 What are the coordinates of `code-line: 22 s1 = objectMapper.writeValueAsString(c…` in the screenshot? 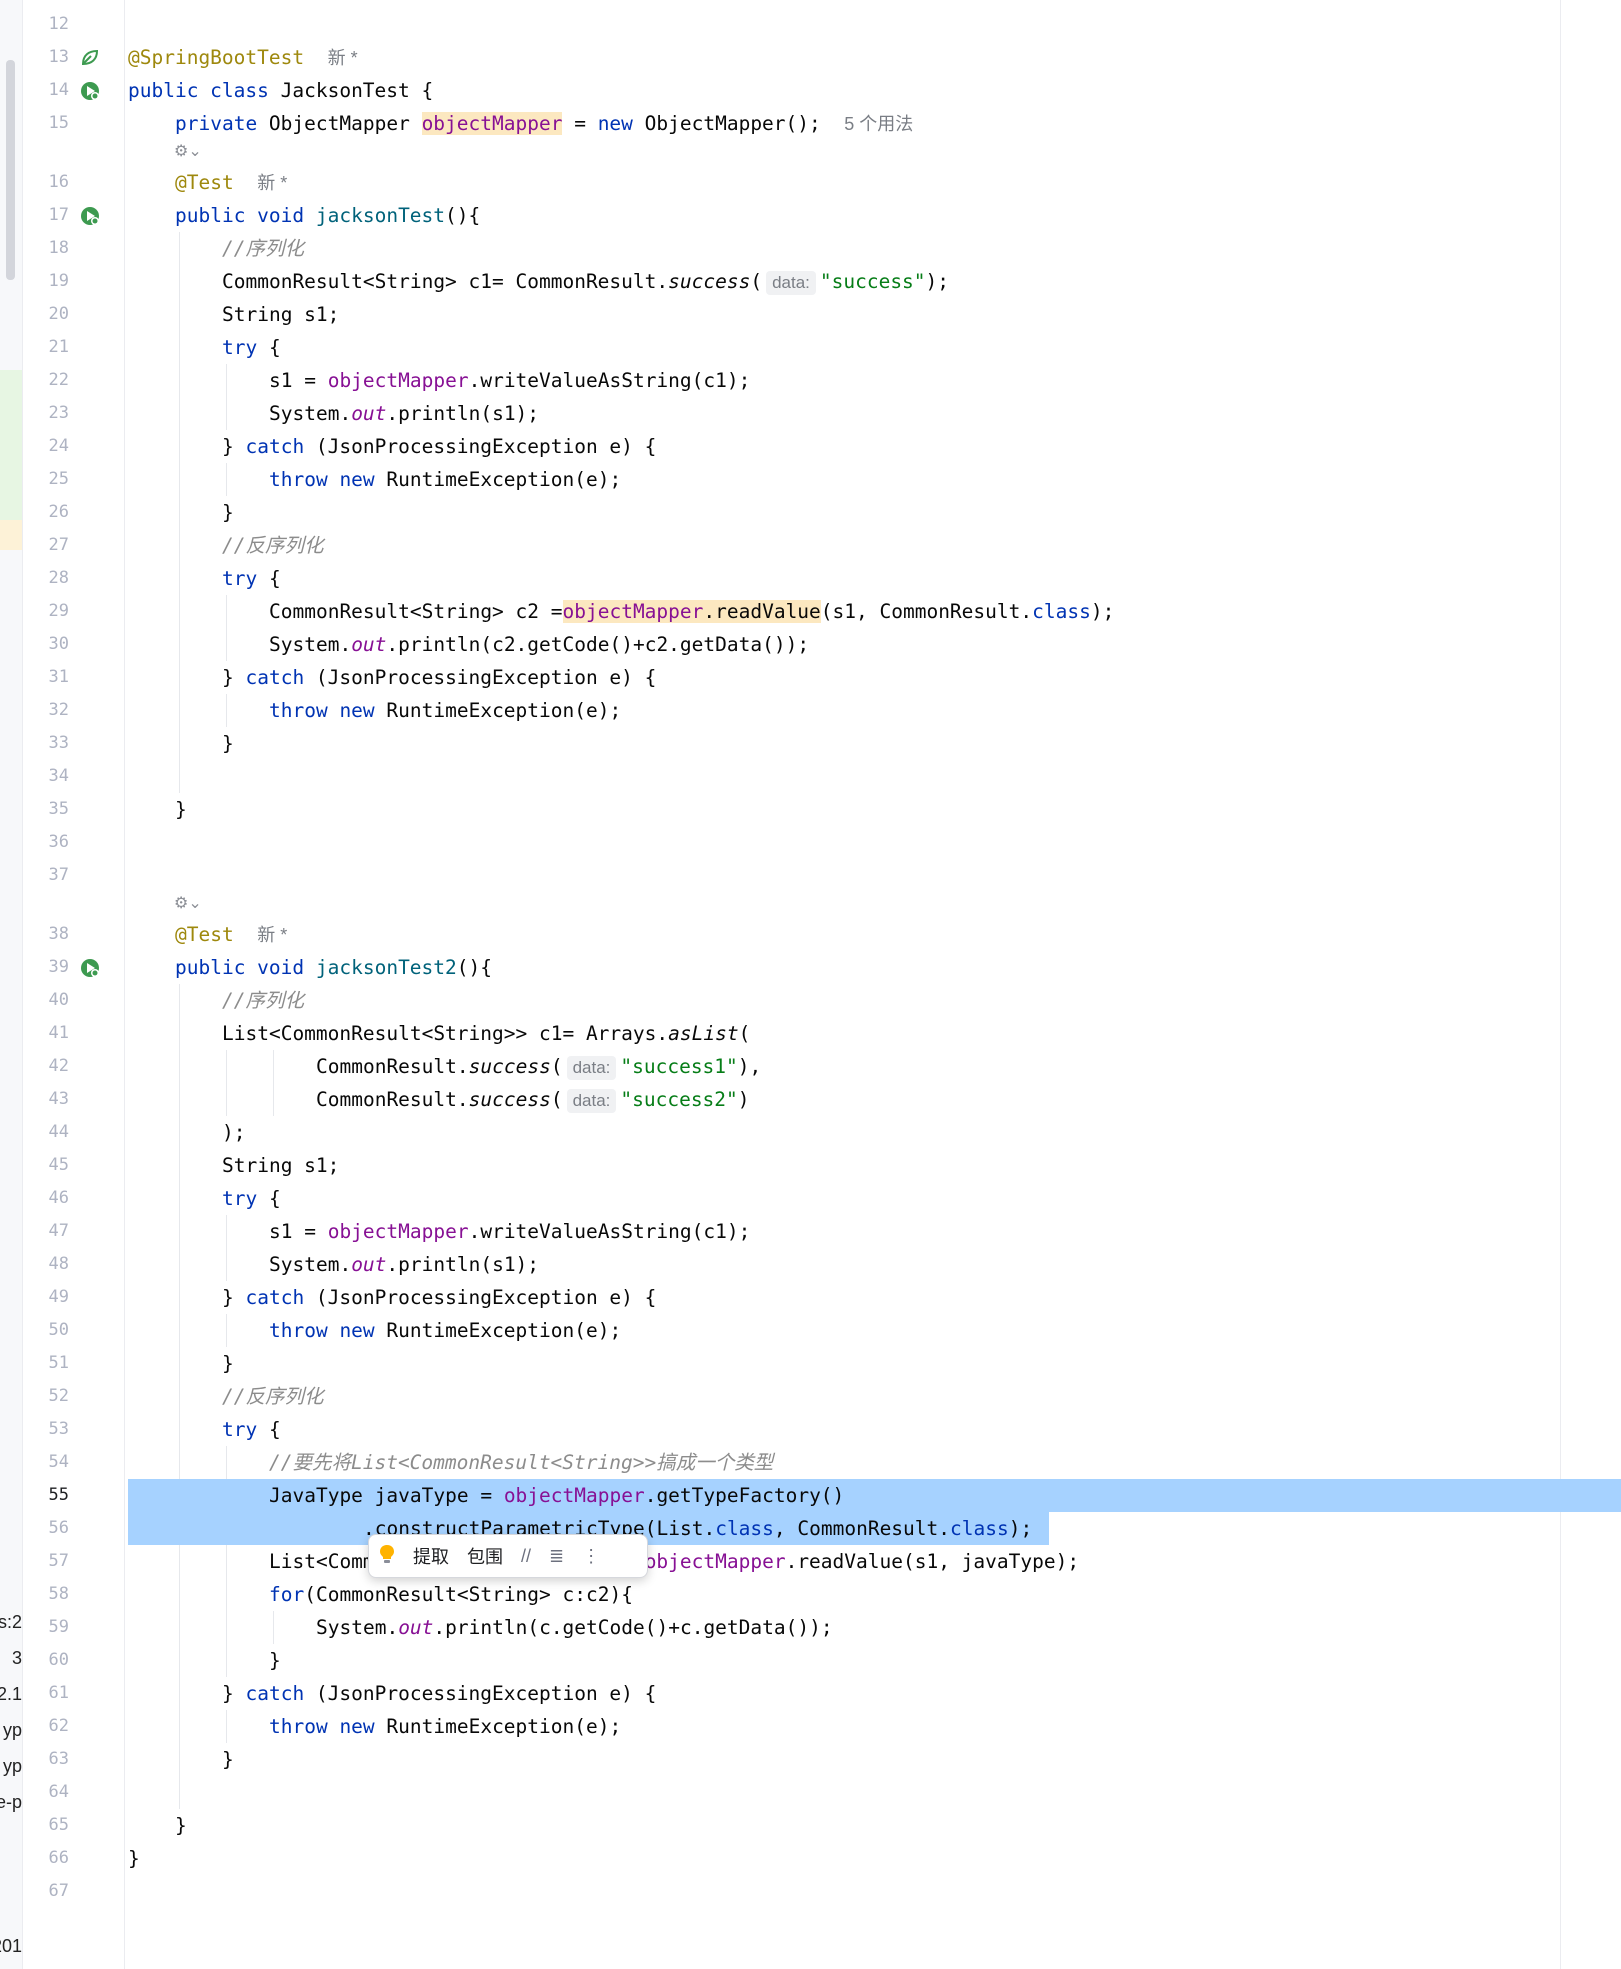 It's located at (810, 380).